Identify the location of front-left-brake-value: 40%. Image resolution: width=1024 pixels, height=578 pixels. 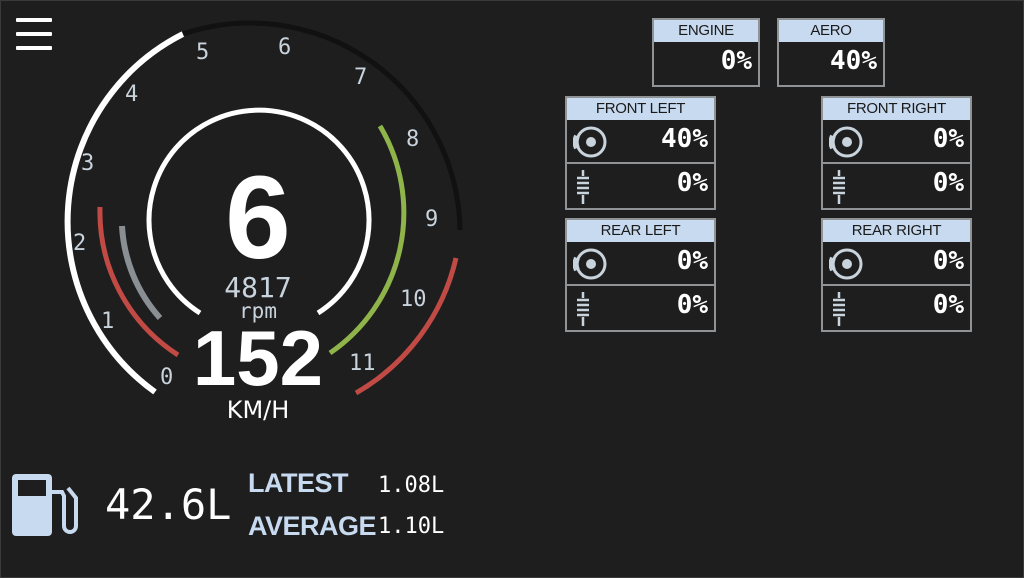
(684, 139).